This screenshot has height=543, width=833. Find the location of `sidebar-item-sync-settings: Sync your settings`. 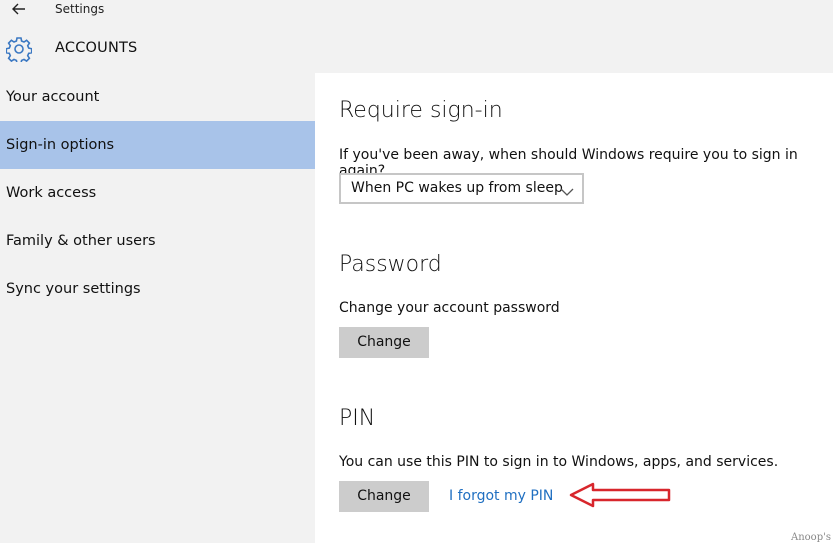

sidebar-item-sync-settings: Sync your settings is located at coordinates (157, 289).